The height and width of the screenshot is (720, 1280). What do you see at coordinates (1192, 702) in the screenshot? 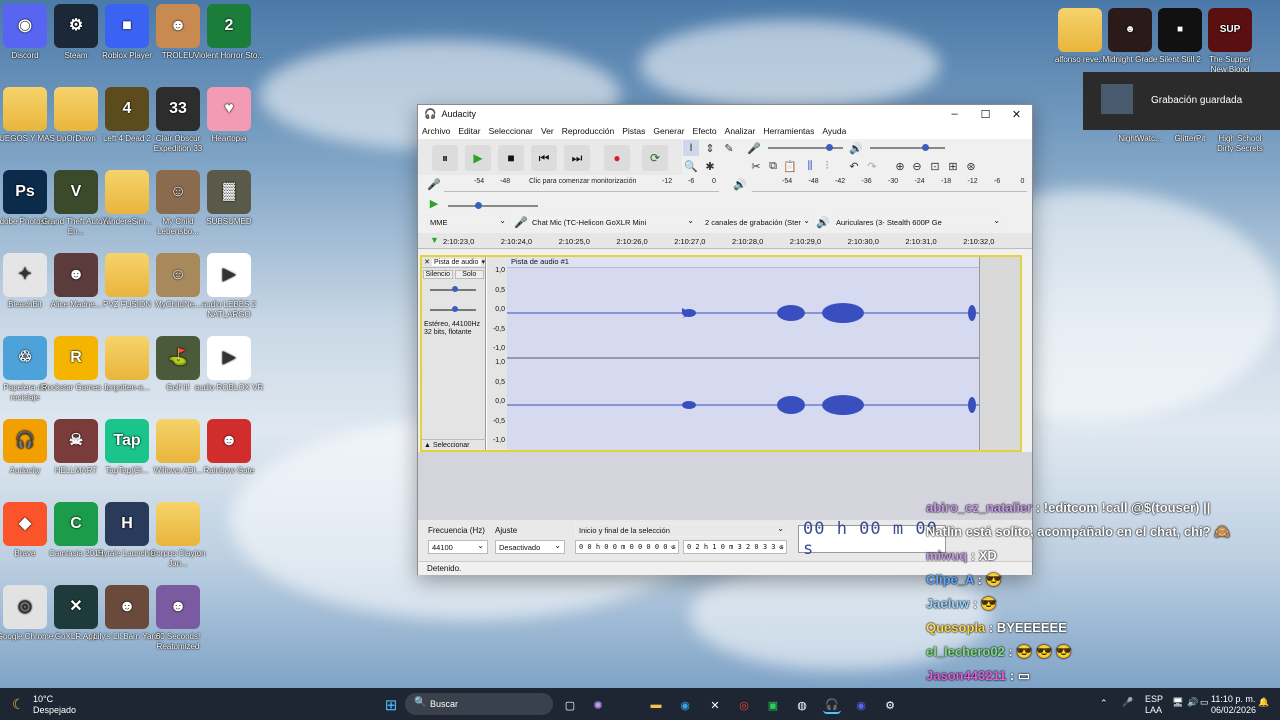
I see `volume-icon: 🔊` at bounding box center [1192, 702].